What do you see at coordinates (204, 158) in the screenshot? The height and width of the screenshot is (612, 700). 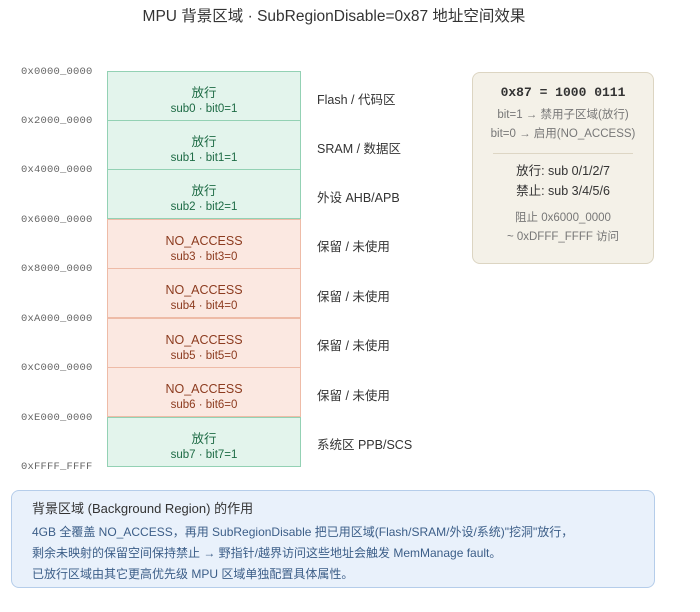 I see `subregion-label: sub1 · bit1=1` at bounding box center [204, 158].